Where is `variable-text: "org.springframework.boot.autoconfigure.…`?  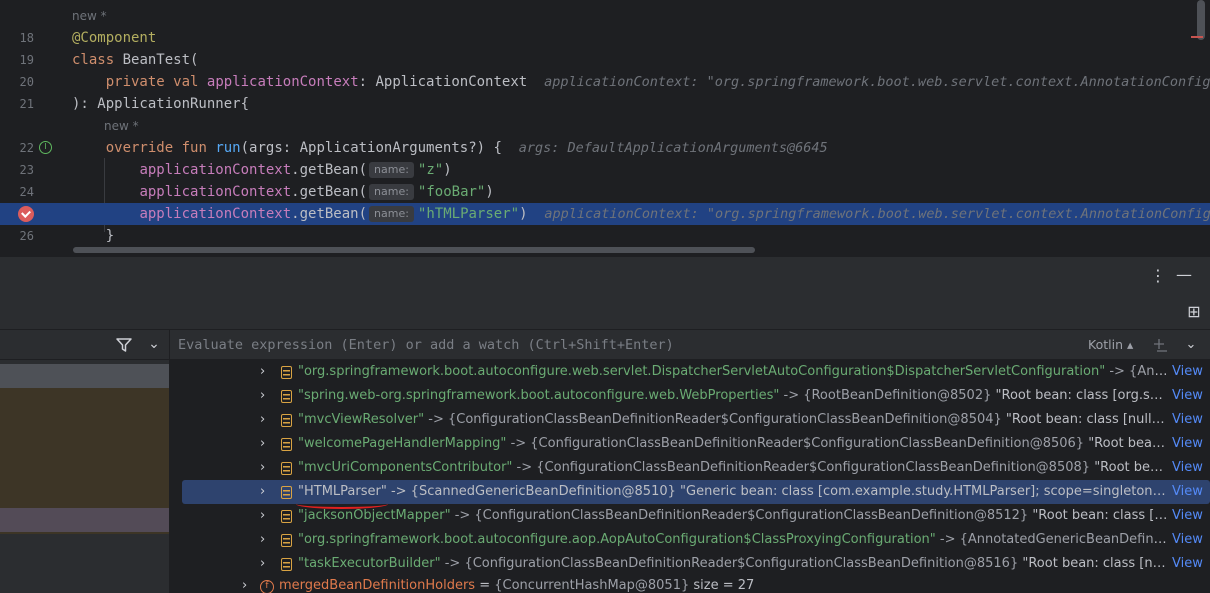 variable-text: "org.springframework.boot.autoconfigure.… is located at coordinates (733, 371).